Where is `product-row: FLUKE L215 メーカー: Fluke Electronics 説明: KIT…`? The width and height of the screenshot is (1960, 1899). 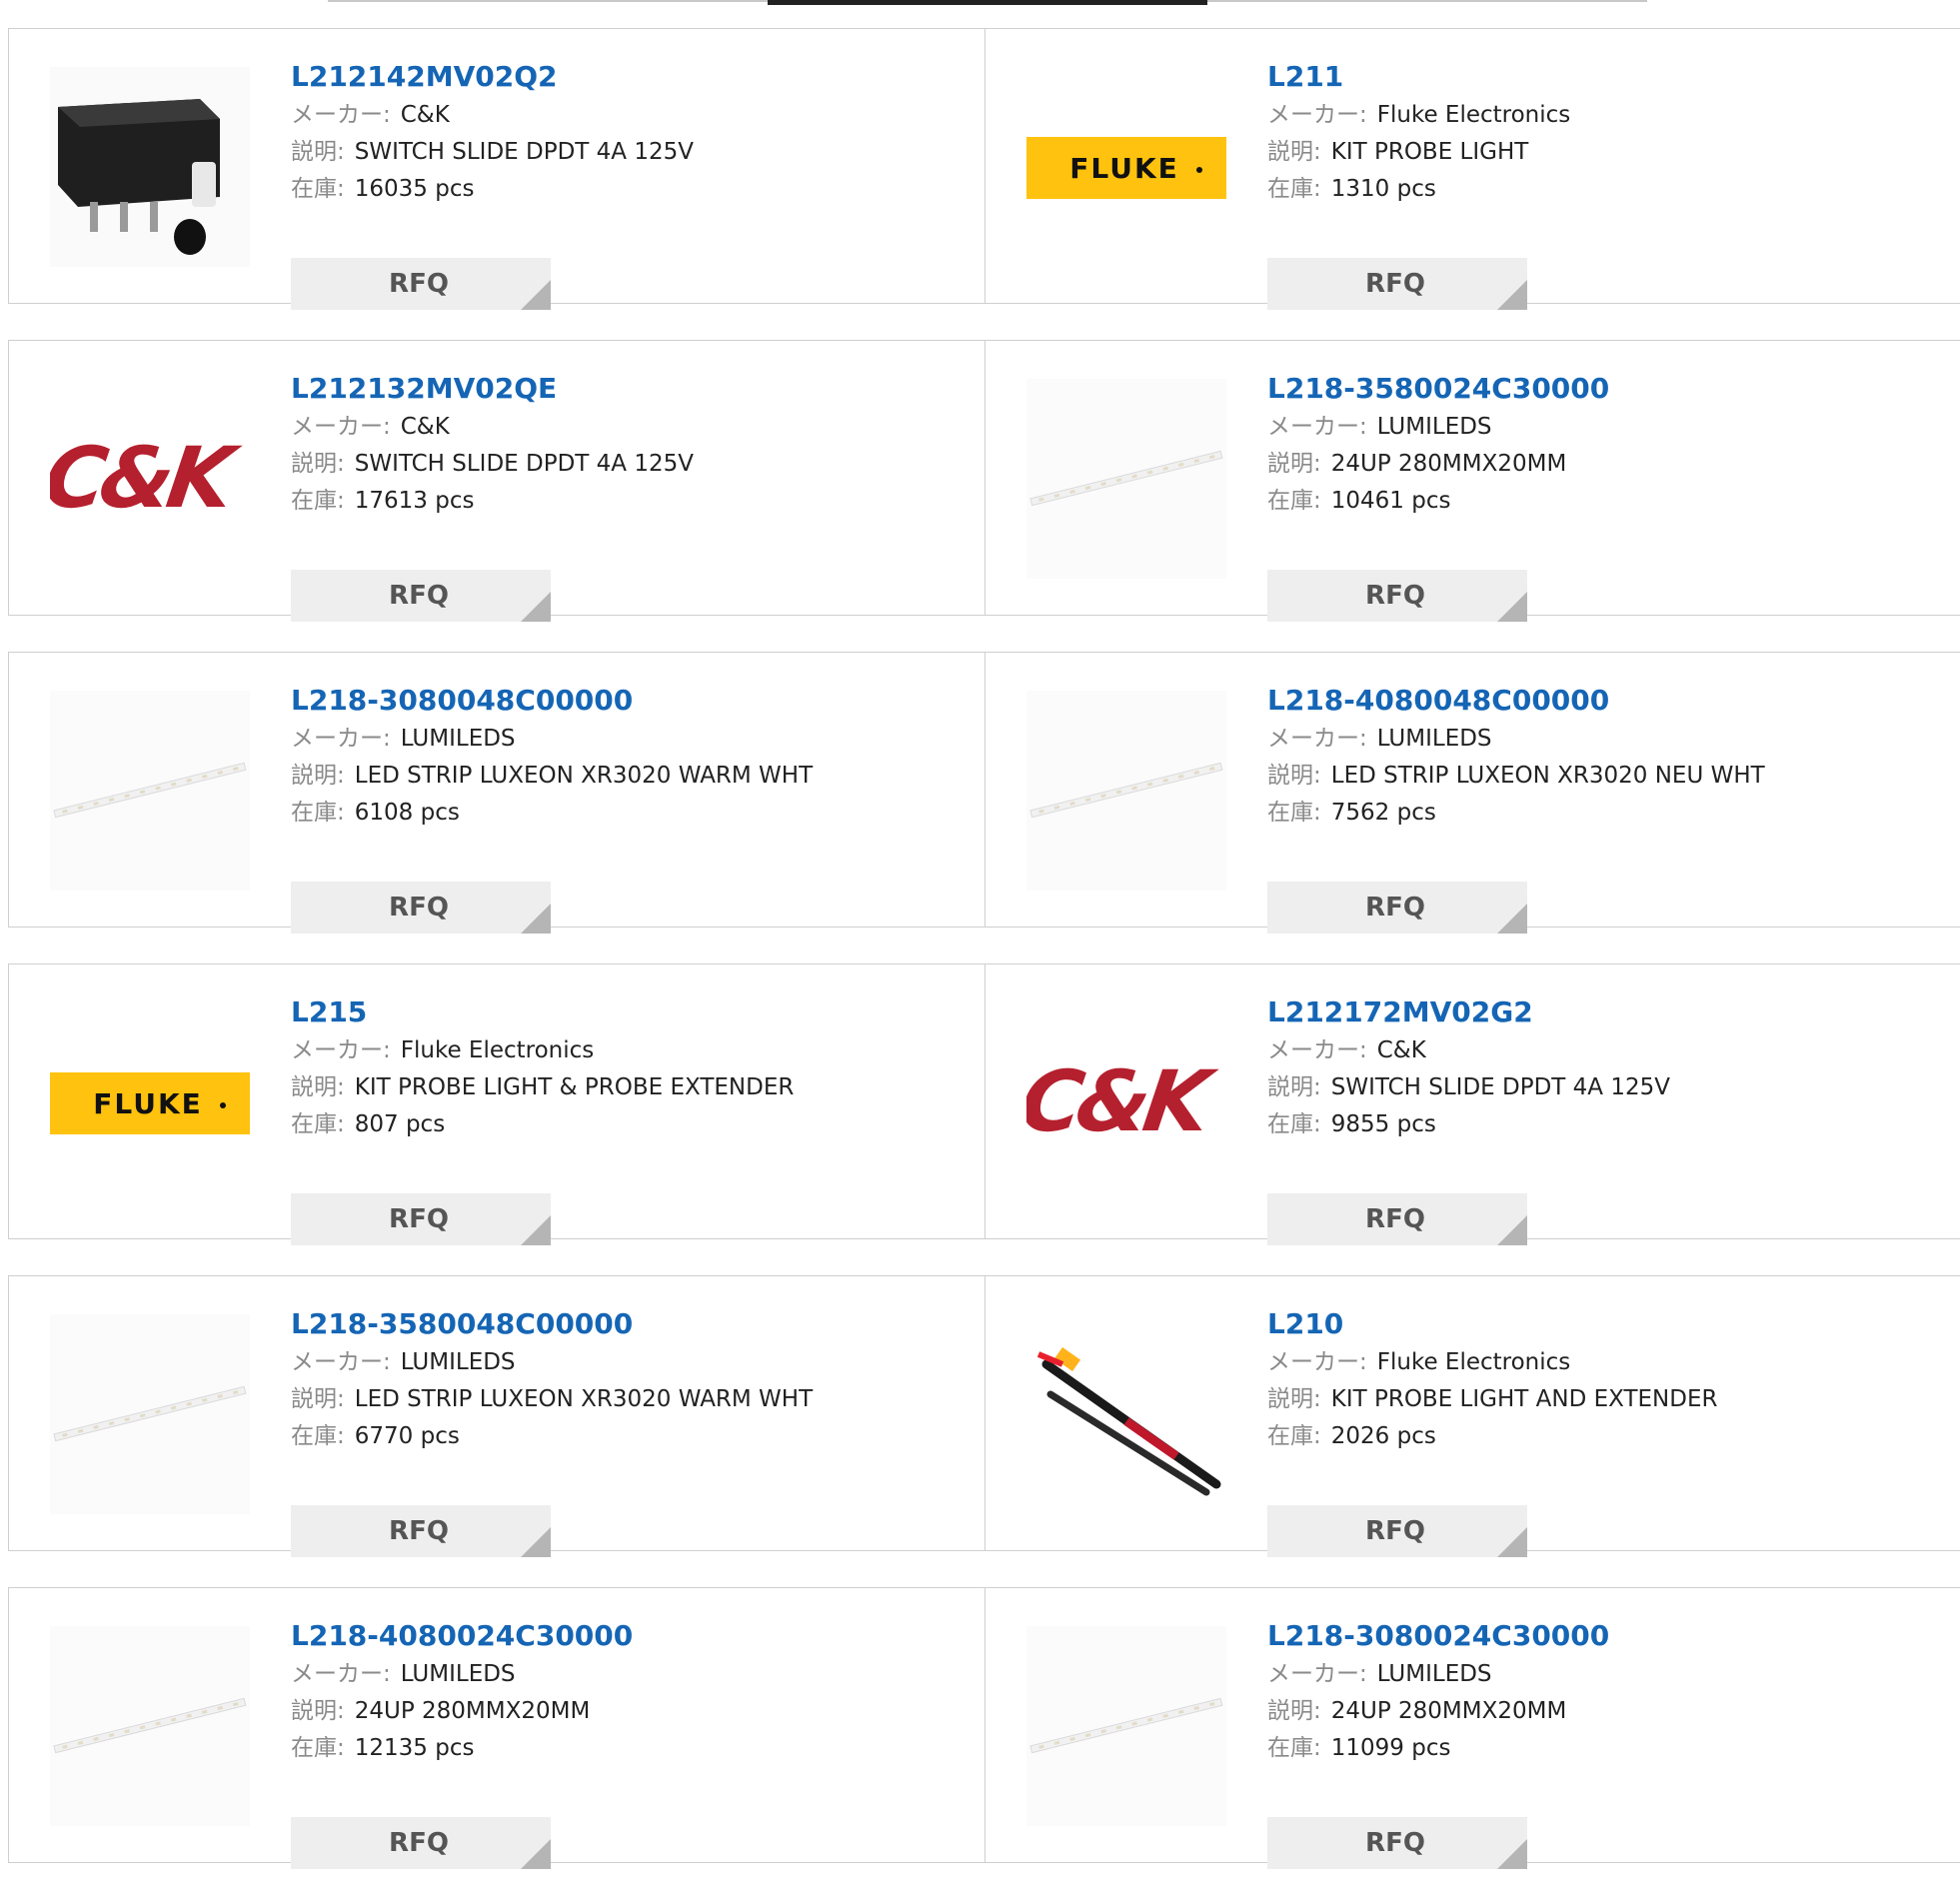
product-row: FLUKE L215 メーカー: Fluke Electronics 説明: KIT… is located at coordinates (984, 1104).